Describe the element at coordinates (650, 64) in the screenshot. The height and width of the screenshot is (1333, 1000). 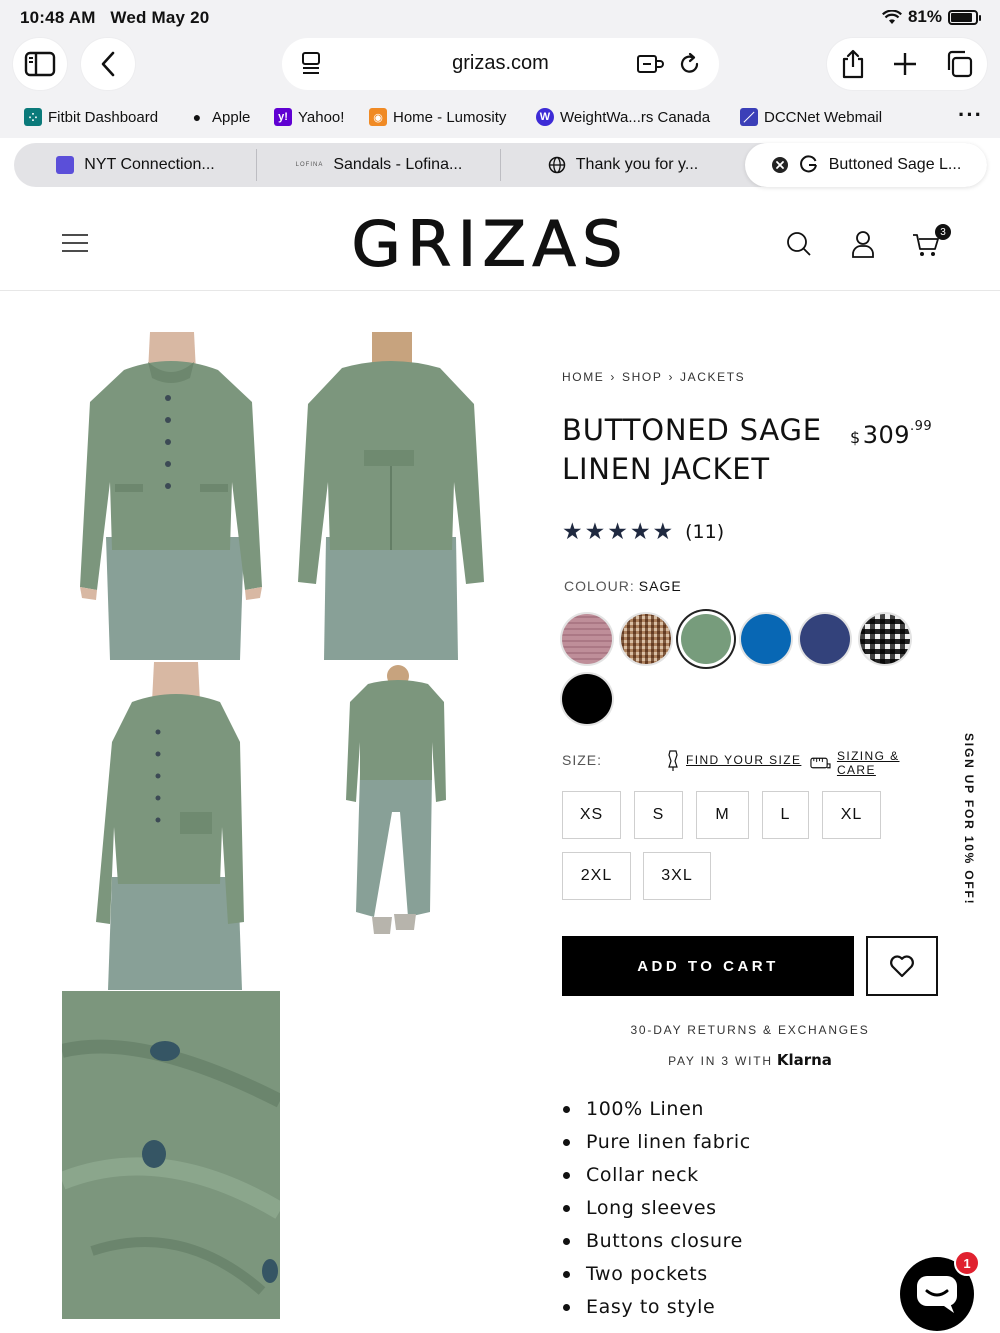
I see `extension-icon` at that location.